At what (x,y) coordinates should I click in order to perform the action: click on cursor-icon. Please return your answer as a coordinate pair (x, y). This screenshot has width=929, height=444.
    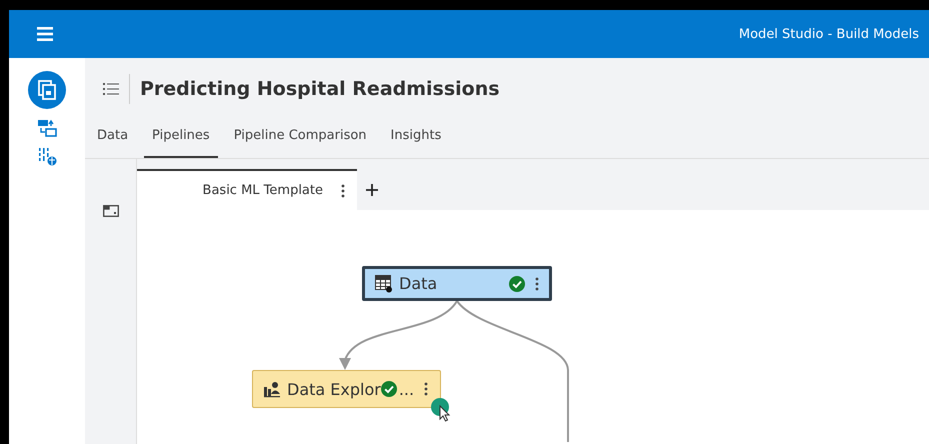
    Looking at the image, I should click on (442, 410).